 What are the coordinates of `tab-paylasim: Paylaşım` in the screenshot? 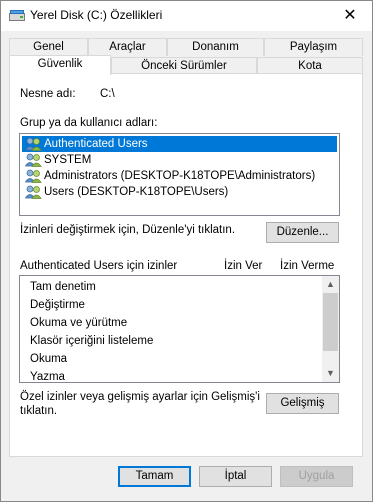 It's located at (313, 47).